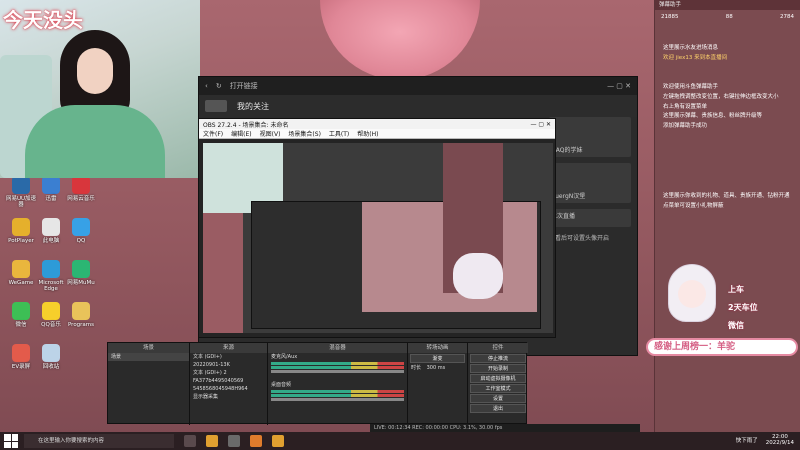  I want to click on duration-input: 300 ms, so click(436, 368).